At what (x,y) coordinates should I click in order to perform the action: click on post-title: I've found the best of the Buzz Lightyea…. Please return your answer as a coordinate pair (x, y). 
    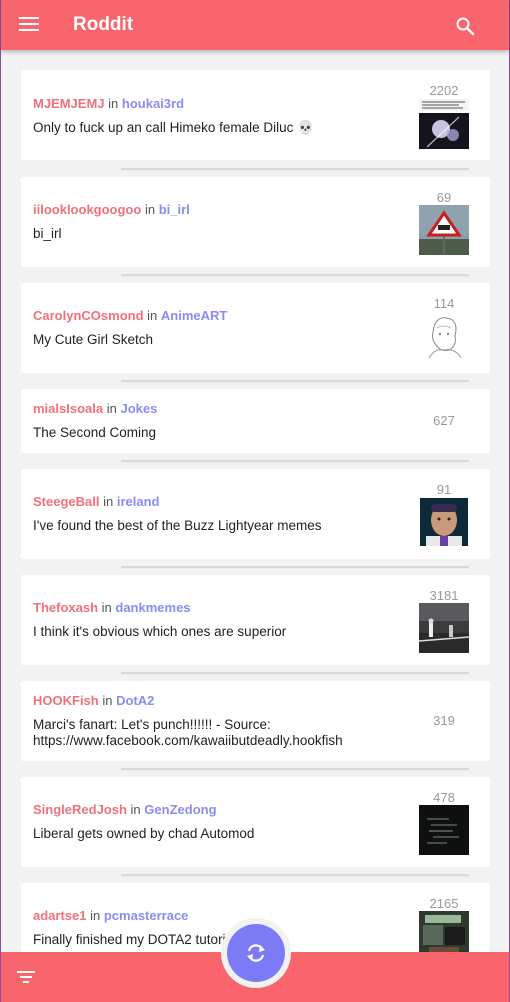
    Looking at the image, I should click on (216, 526).